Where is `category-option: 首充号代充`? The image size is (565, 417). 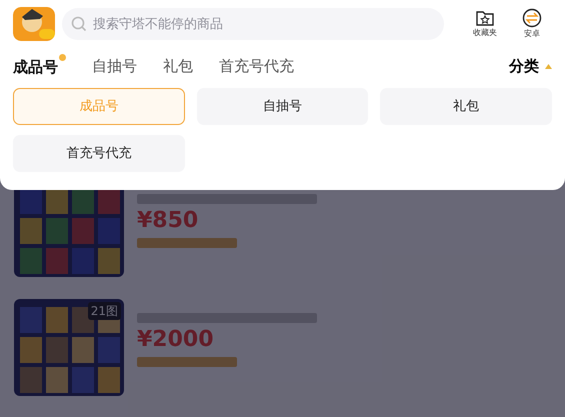
category-option: 首充号代充 is located at coordinates (99, 153).